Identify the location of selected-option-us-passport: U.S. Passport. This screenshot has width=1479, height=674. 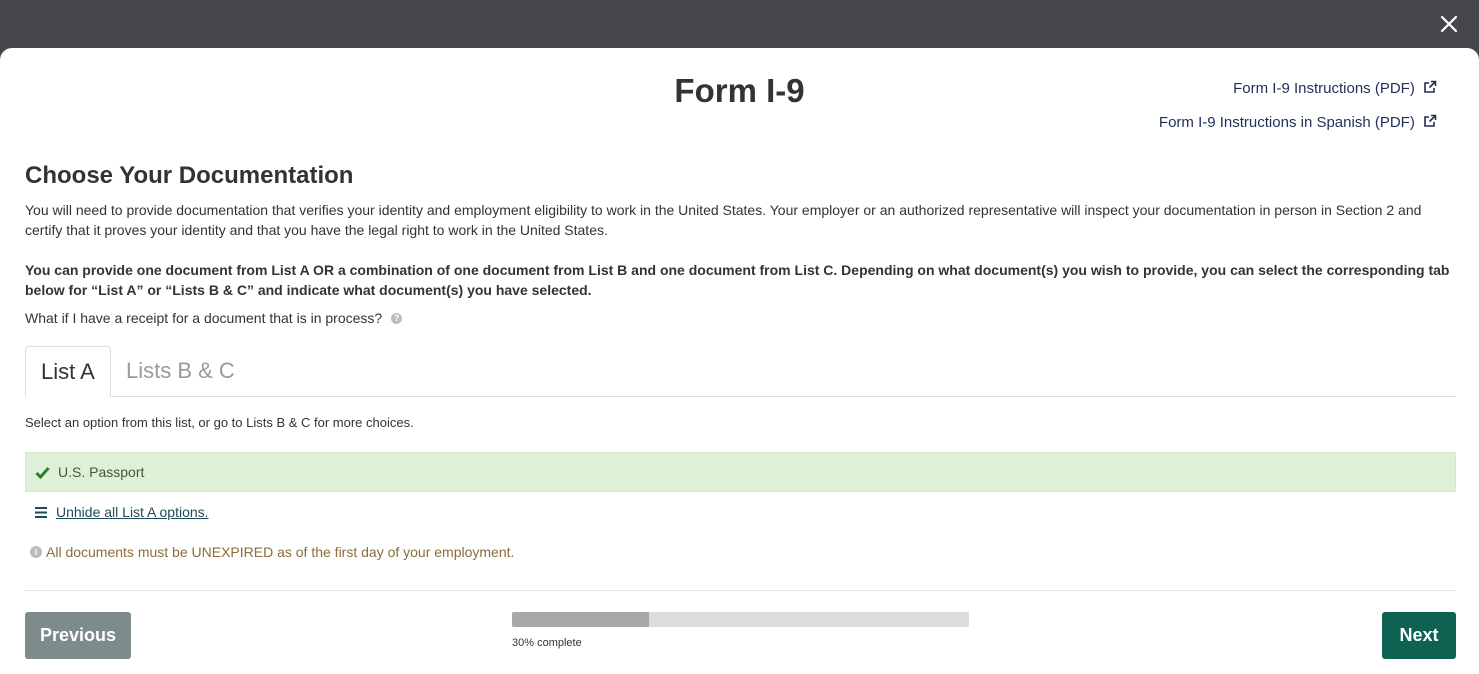
(740, 472).